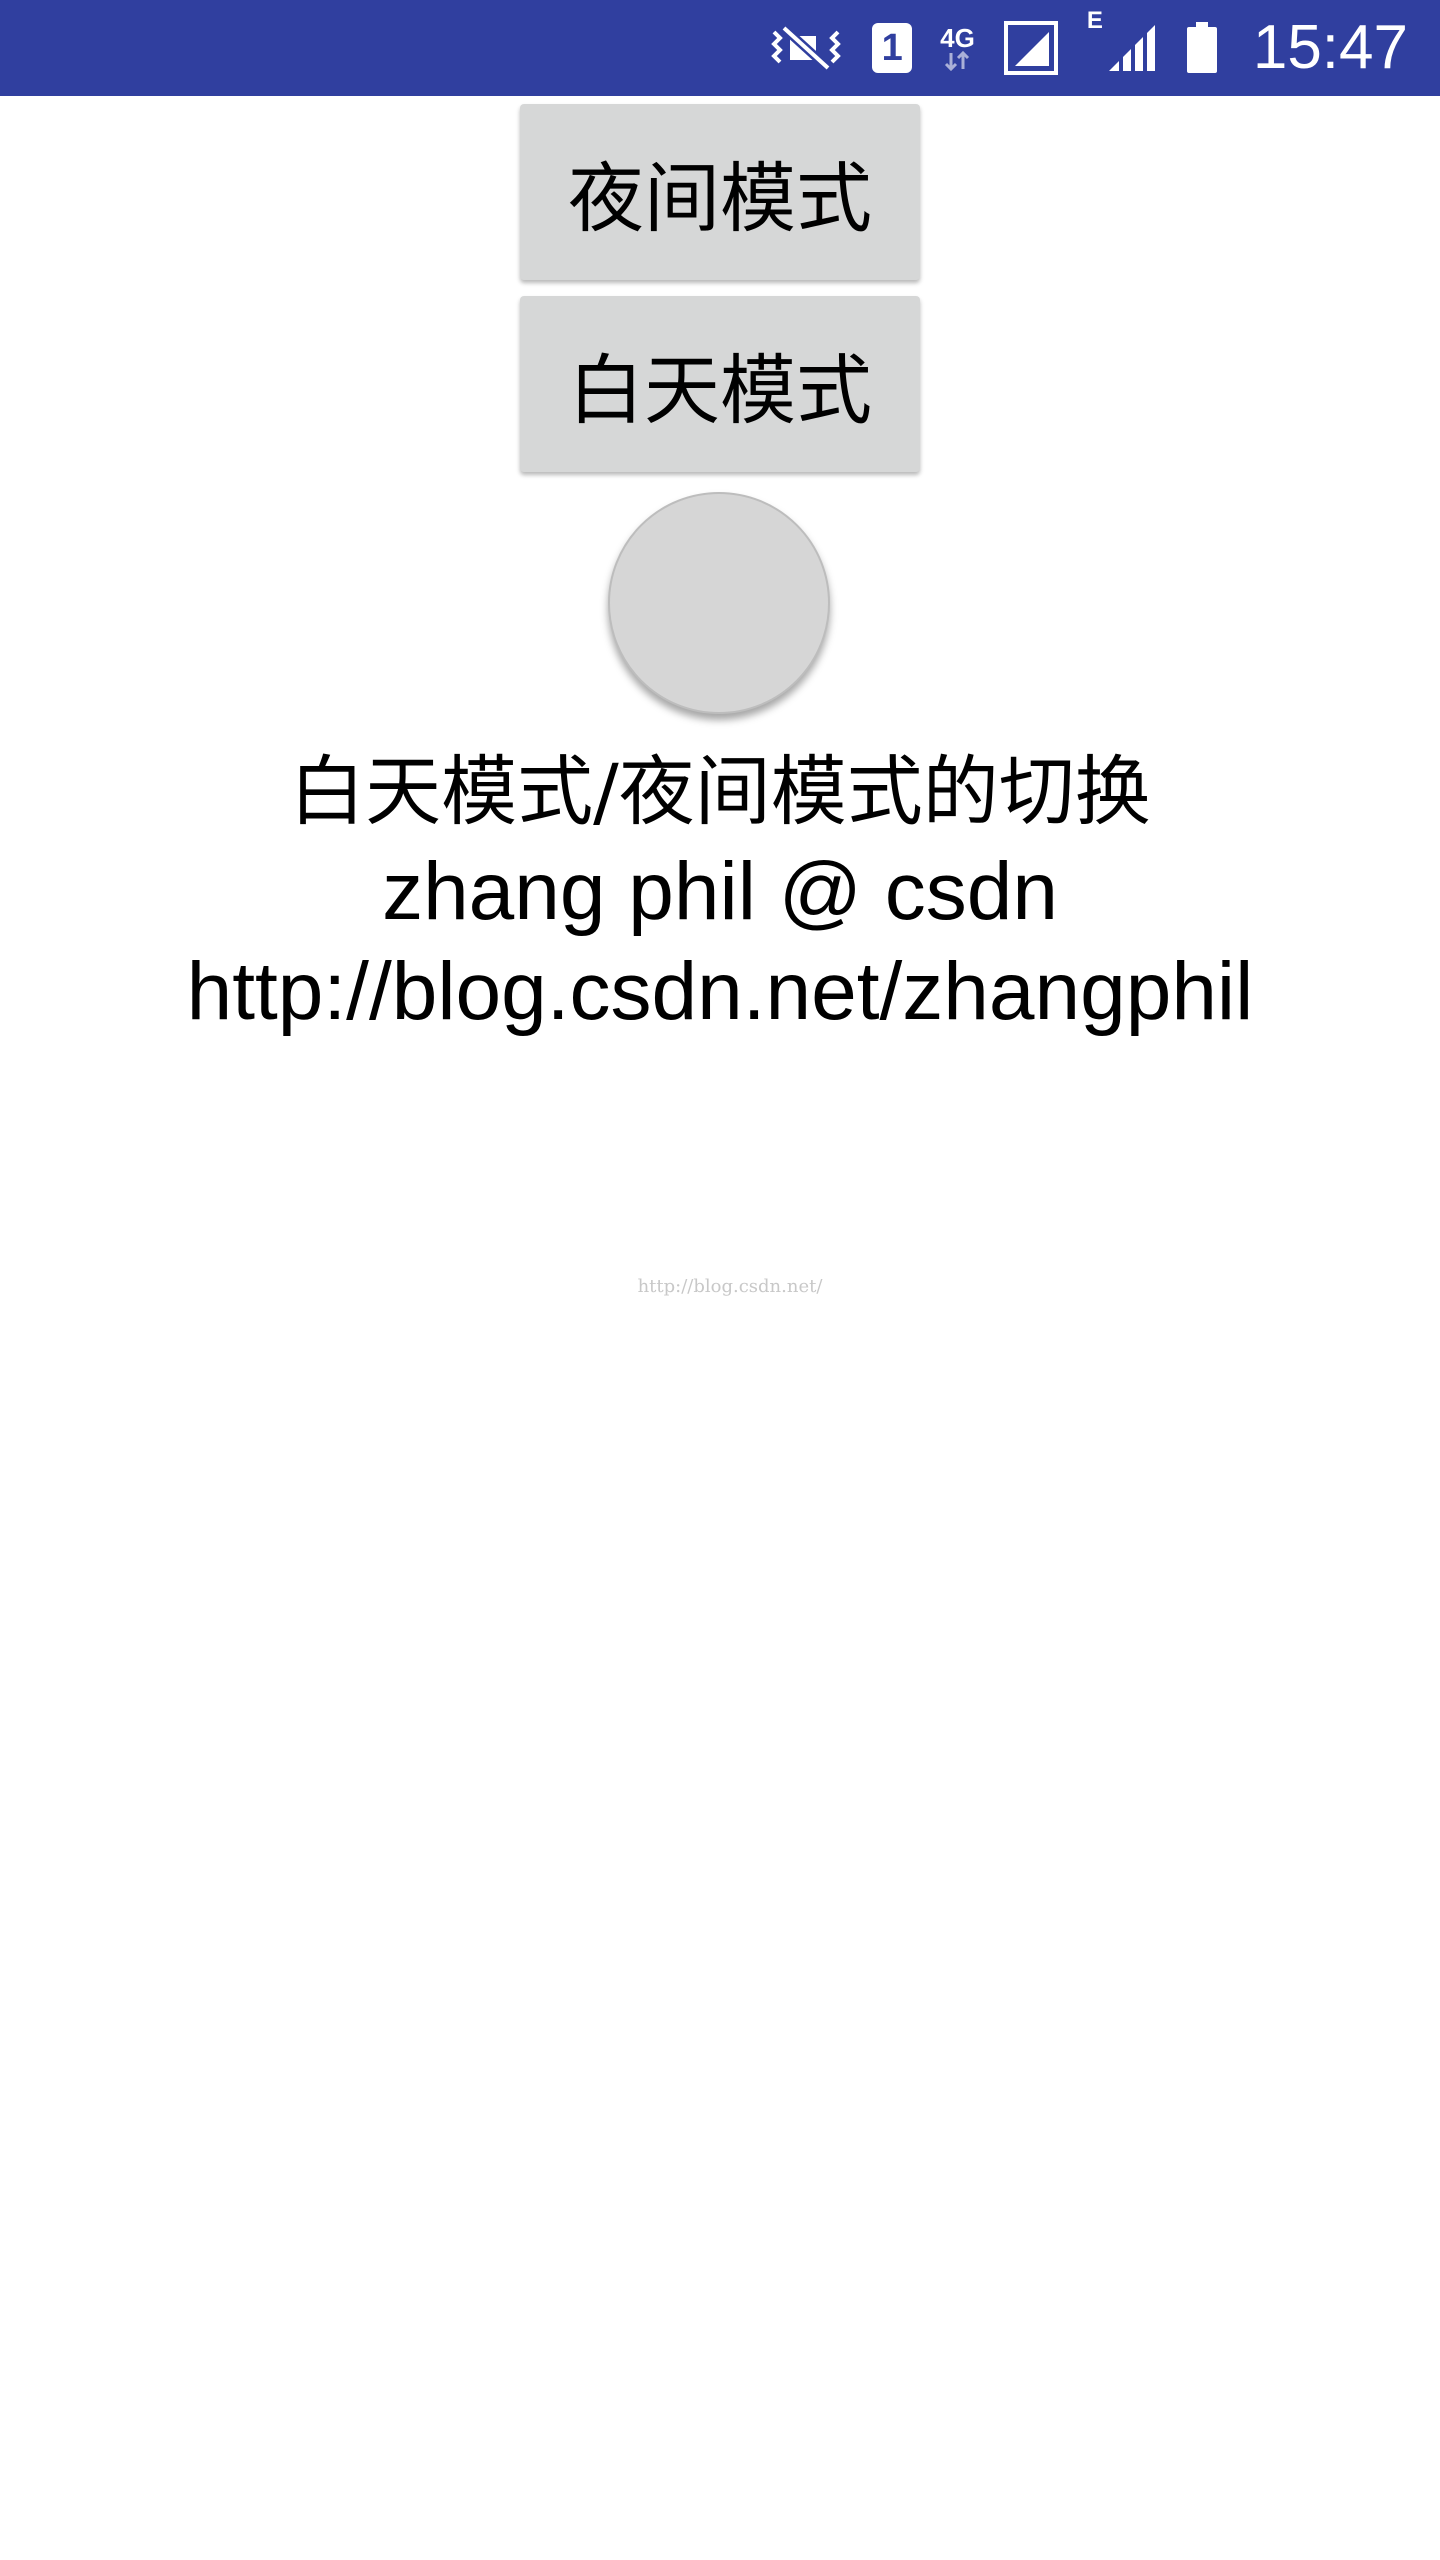  What do you see at coordinates (730, 1286) in the screenshot?
I see `watermark: http://blog.csdn.net/` at bounding box center [730, 1286].